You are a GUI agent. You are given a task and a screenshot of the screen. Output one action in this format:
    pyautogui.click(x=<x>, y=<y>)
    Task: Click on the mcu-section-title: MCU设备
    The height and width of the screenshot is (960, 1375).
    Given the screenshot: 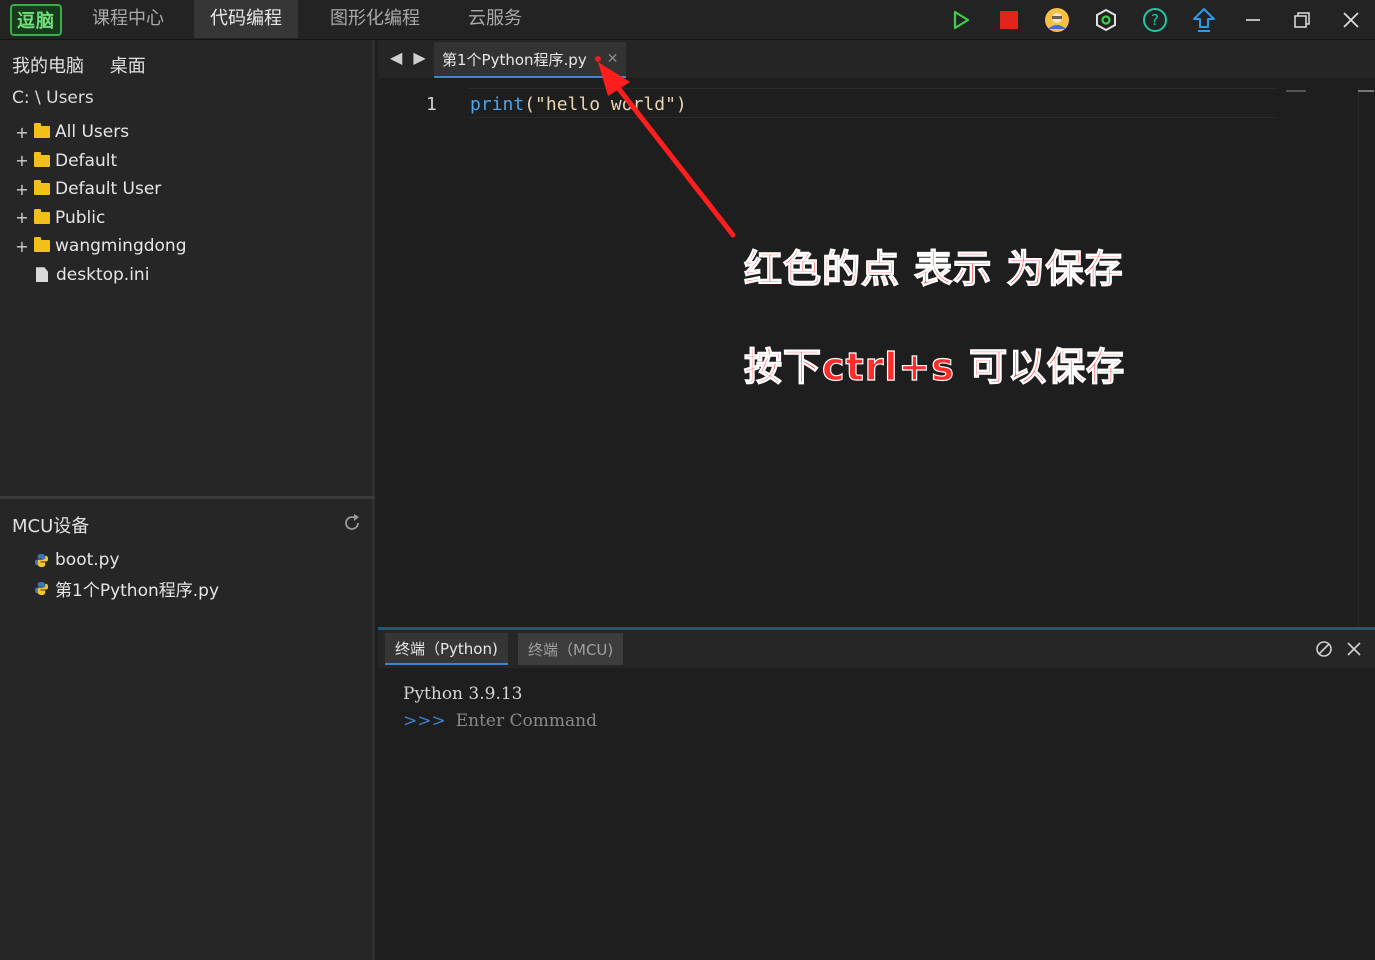 What is the action you would take?
    pyautogui.click(x=51, y=526)
    